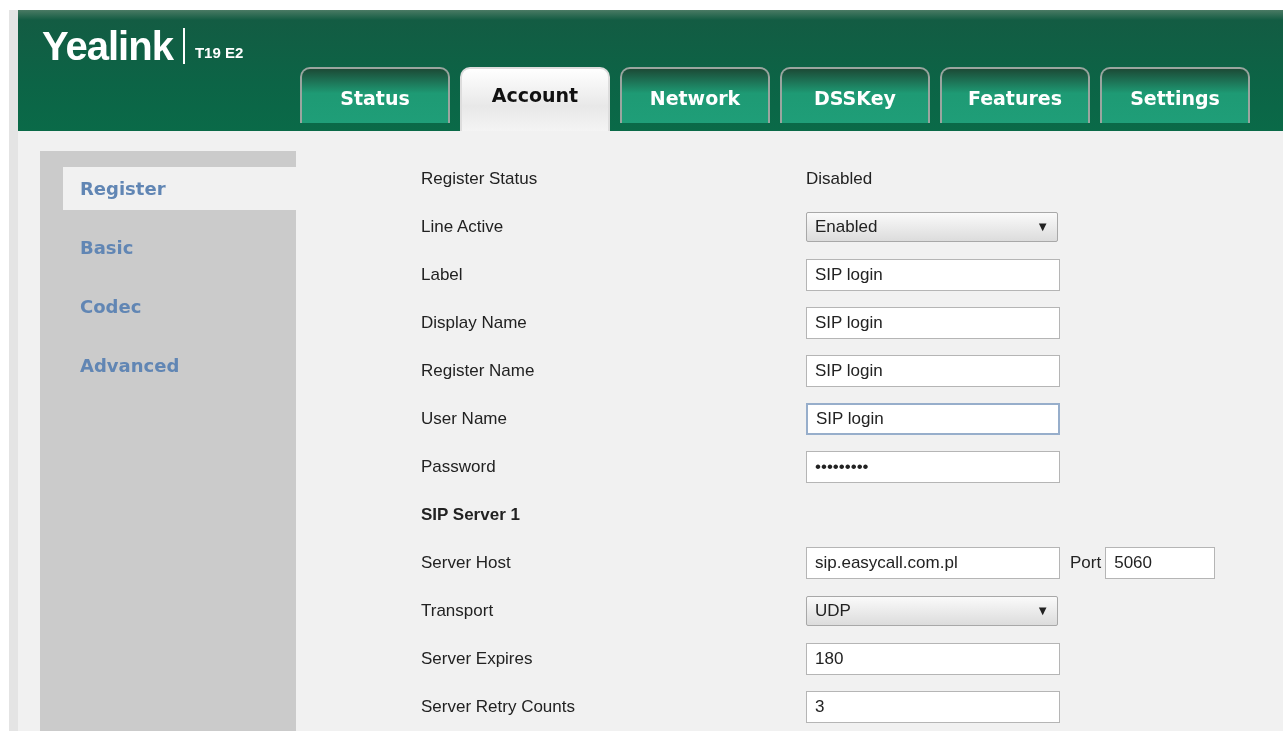  What do you see at coordinates (466, 563) in the screenshot?
I see `field-label: Server Host` at bounding box center [466, 563].